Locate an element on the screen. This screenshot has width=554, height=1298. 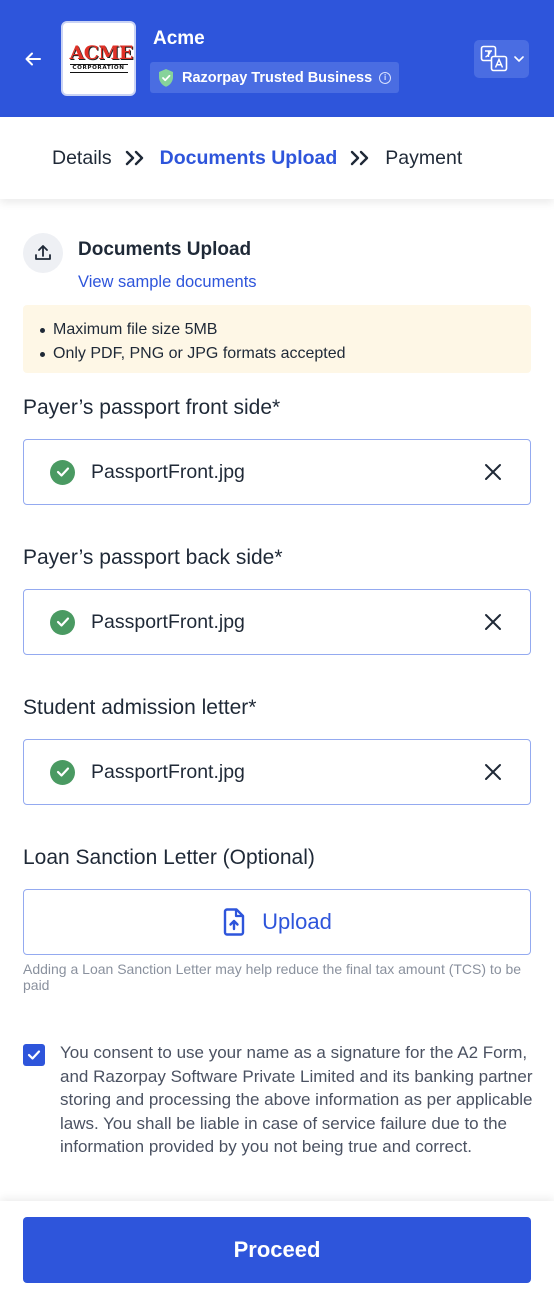
back-button is located at coordinates (33, 59).